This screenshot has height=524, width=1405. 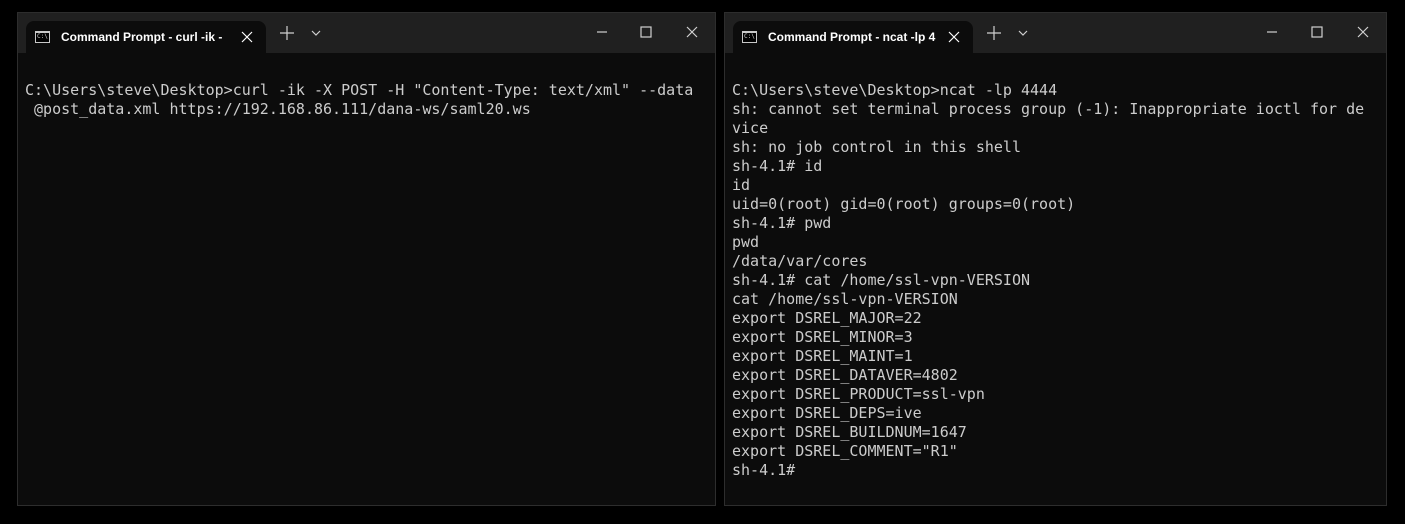 What do you see at coordinates (764, 470) in the screenshot?
I see `terminal-line: sh-4.1#` at bounding box center [764, 470].